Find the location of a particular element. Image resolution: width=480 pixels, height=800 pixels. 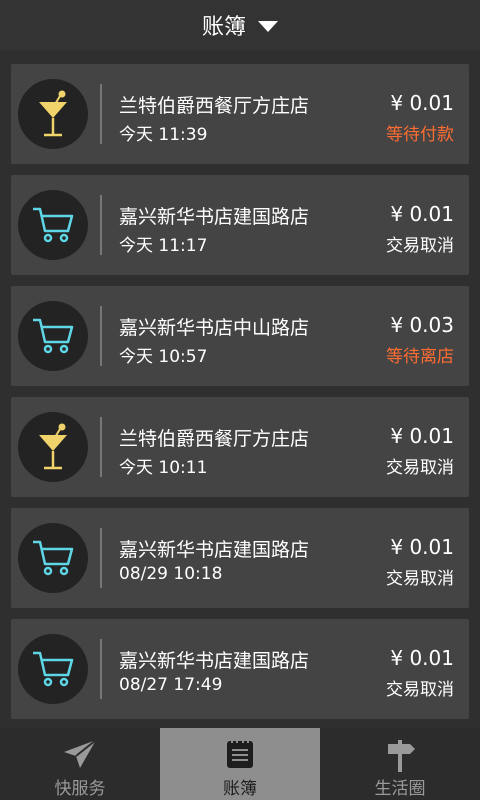

paper-plane-icon is located at coordinates (80, 753).